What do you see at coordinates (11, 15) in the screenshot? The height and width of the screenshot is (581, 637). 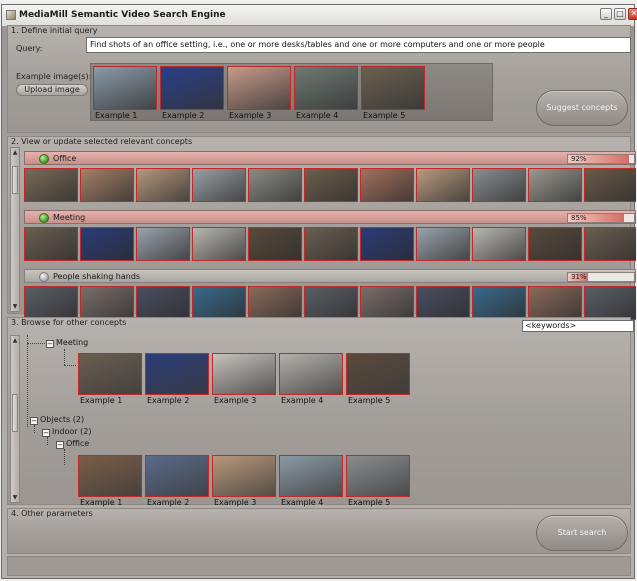 I see `app-icon` at bounding box center [11, 15].